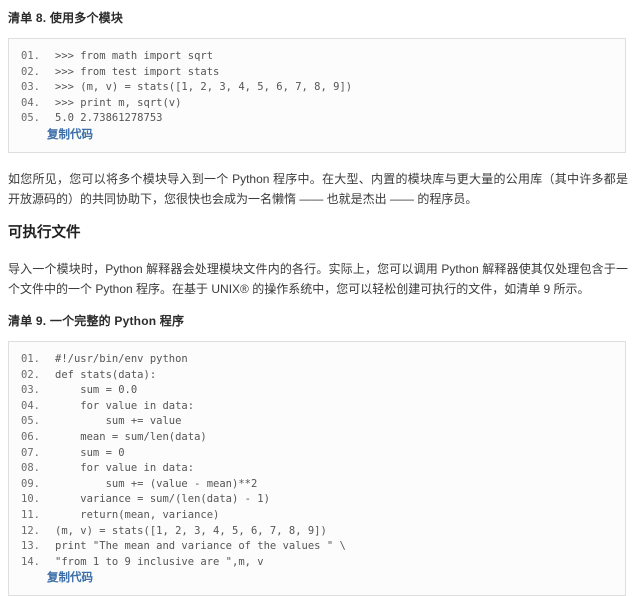  What do you see at coordinates (30, 452) in the screenshot?
I see `line-number: 07.` at bounding box center [30, 452].